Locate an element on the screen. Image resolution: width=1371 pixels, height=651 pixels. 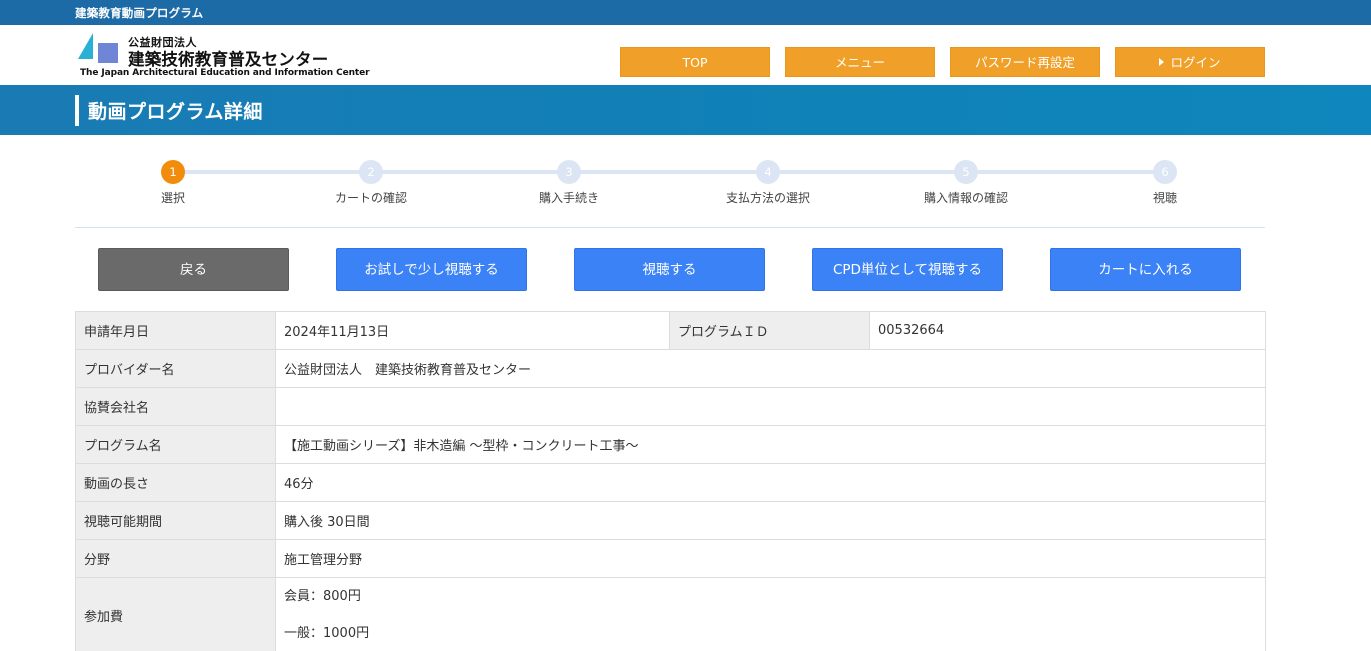
table-row: 参加費 会員：800円 一般：1000円 is located at coordinates (670, 614).